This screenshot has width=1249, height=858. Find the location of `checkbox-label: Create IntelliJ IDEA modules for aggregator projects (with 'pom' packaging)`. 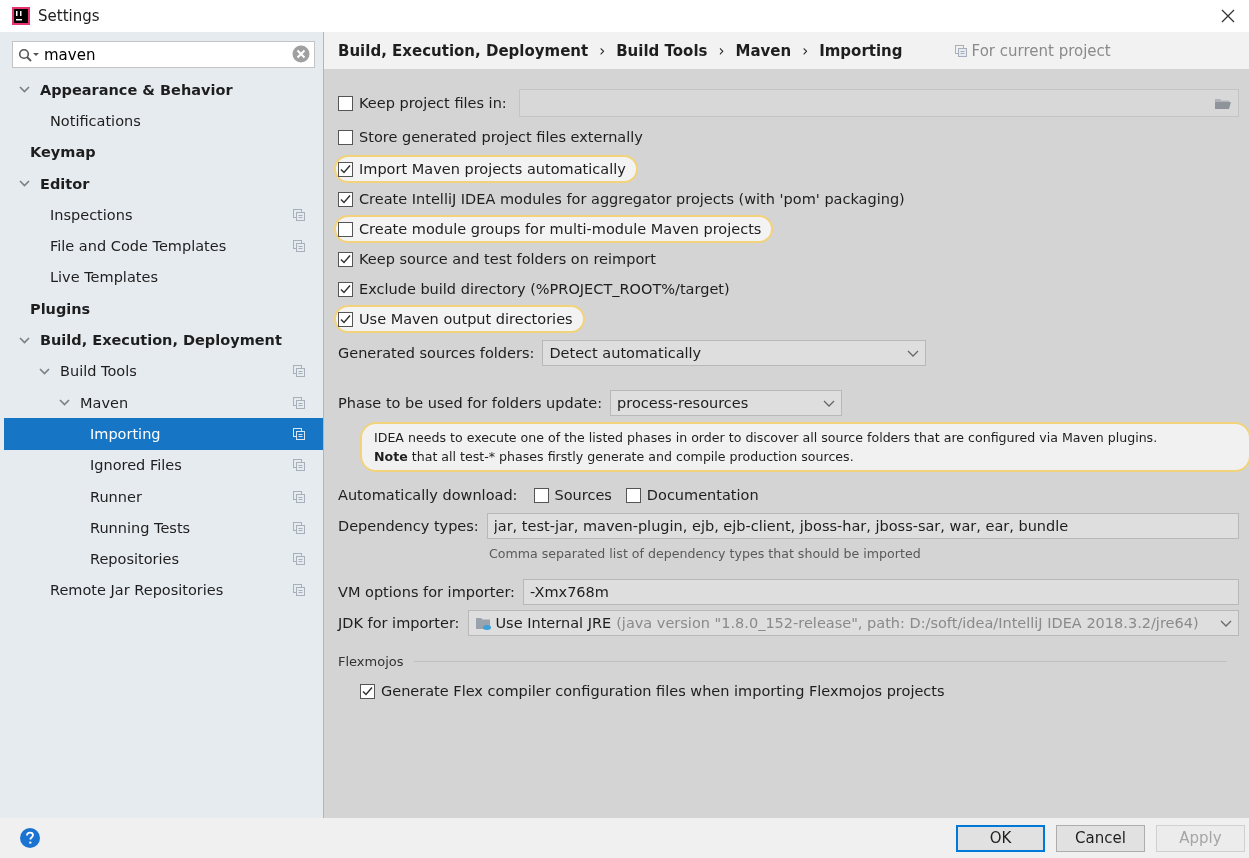

checkbox-label: Create IntelliJ IDEA modules for aggregator projects (with 'pom' packaging) is located at coordinates (632, 199).